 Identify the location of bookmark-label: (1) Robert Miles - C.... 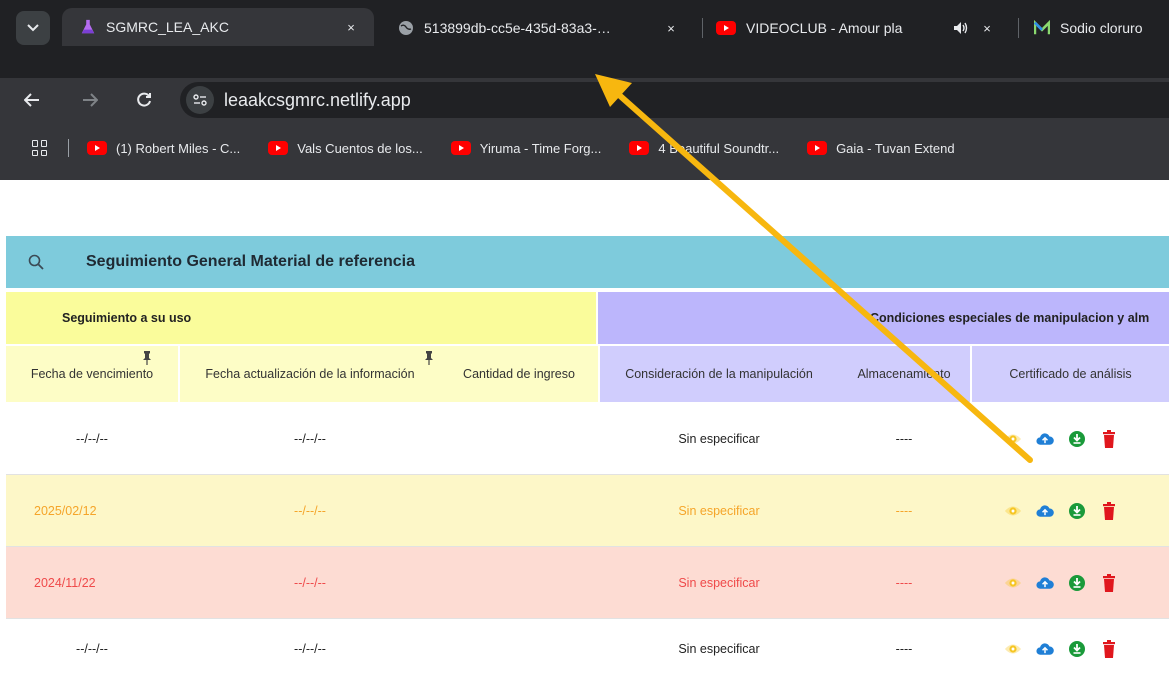
(178, 148).